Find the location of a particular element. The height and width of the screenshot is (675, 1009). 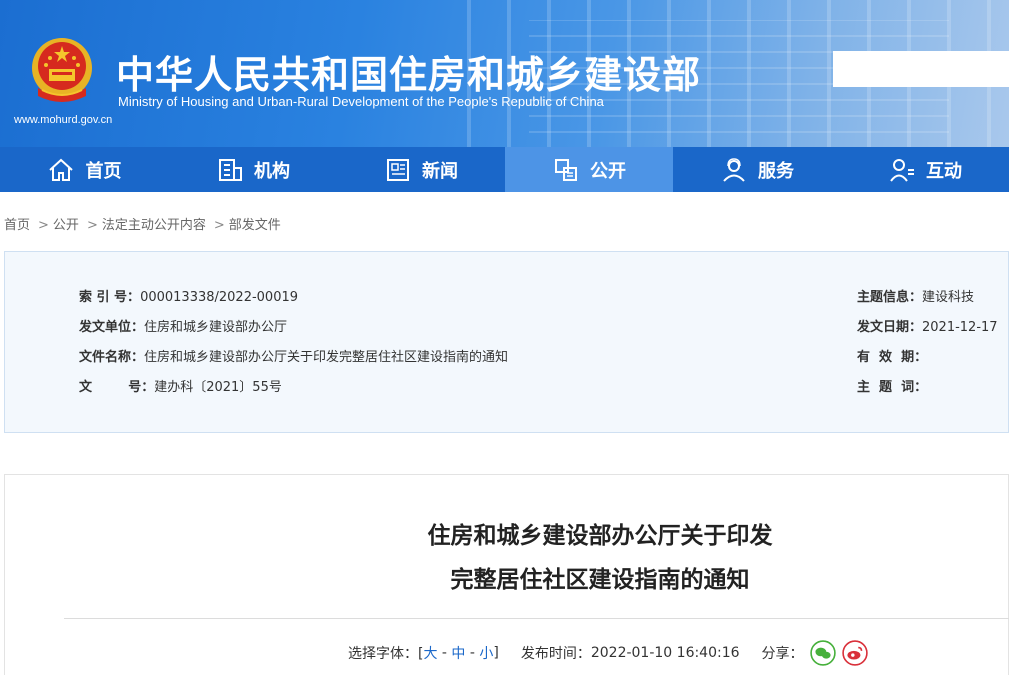

main-nav: 首页 机构 新闻 公开 服务 互动 is located at coordinates (504, 169).